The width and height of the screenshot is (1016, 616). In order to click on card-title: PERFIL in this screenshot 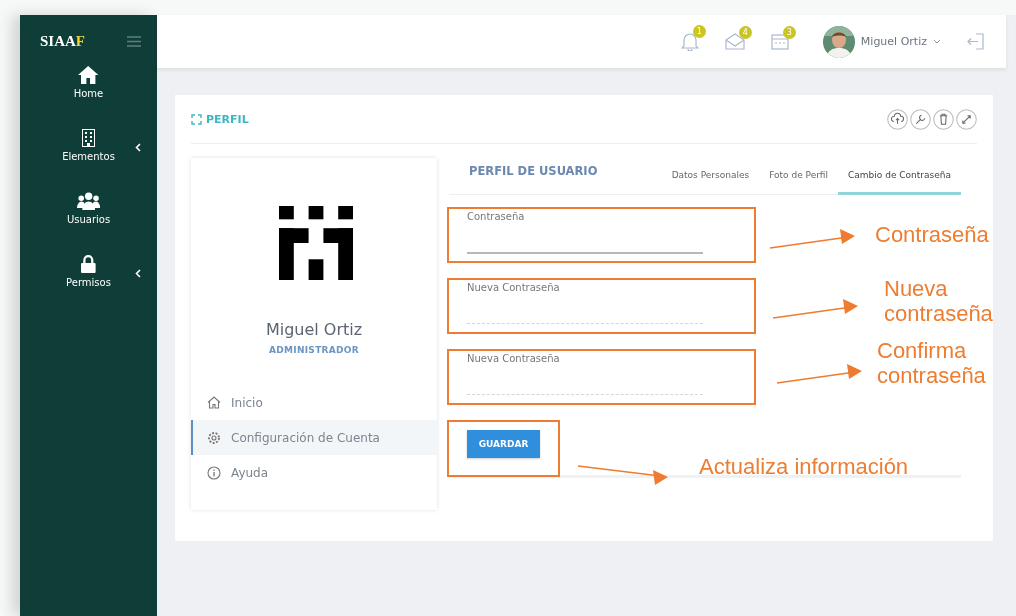, I will do `click(227, 119)`.